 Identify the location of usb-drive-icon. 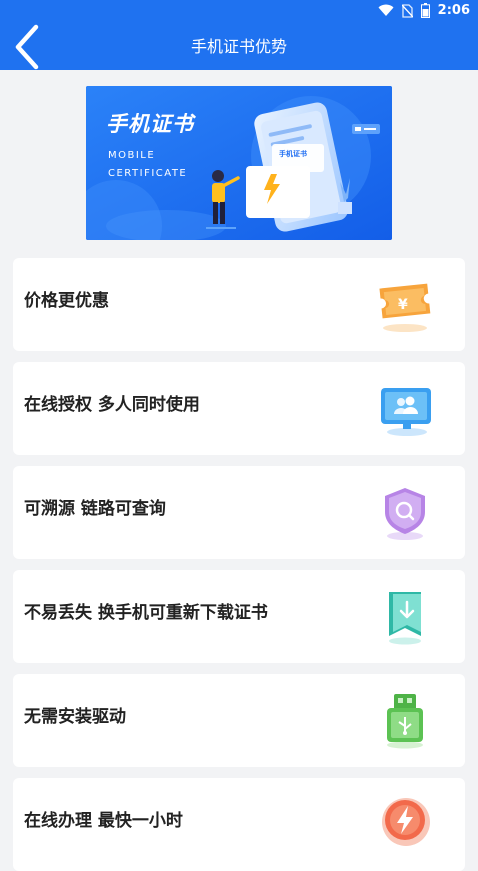
(405, 721).